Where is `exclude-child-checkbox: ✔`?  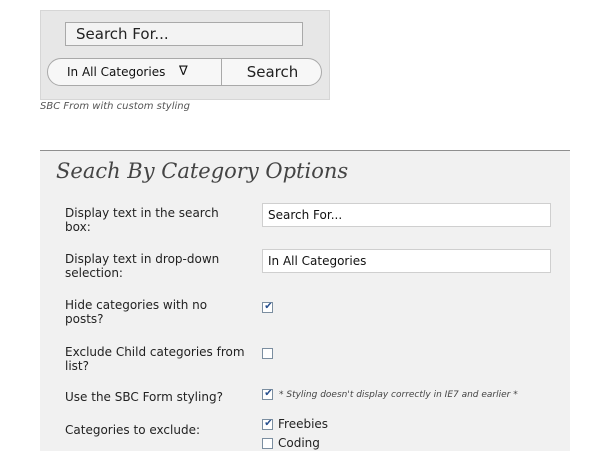
exclude-child-checkbox: ✔ is located at coordinates (267, 353).